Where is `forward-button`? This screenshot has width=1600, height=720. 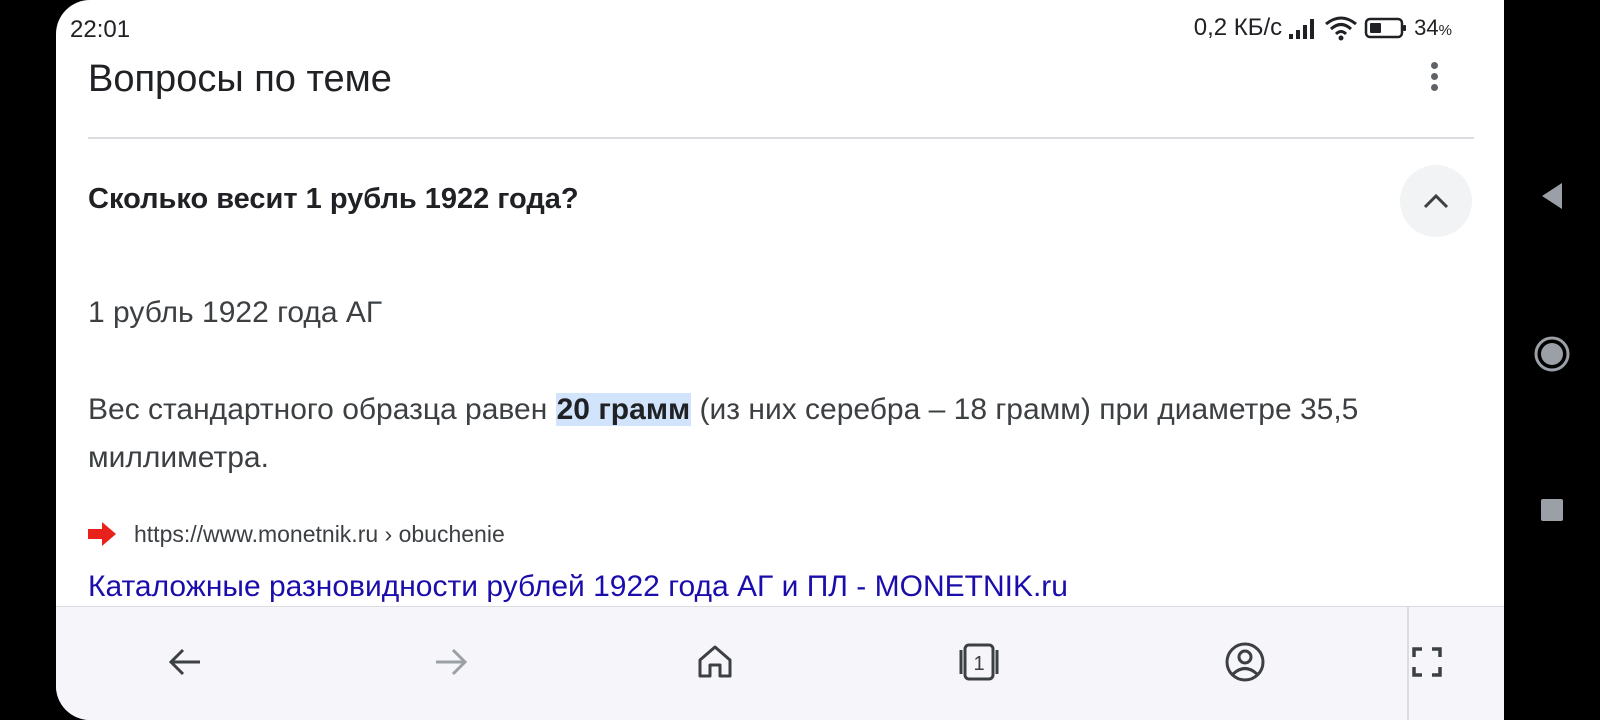 forward-button is located at coordinates (451, 662).